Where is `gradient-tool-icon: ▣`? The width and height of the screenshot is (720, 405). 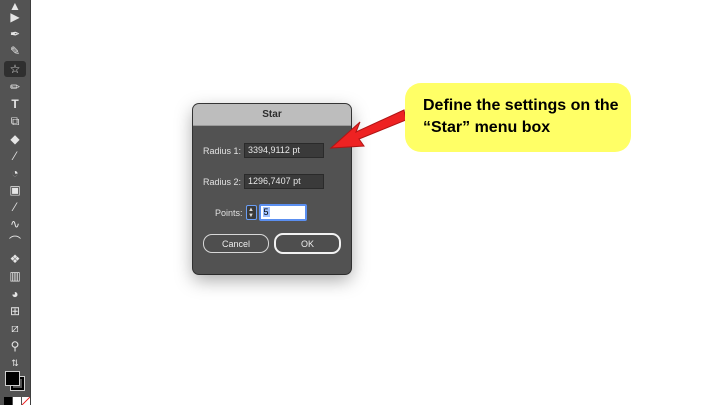
gradient-tool-icon: ▣ is located at coordinates (15, 190).